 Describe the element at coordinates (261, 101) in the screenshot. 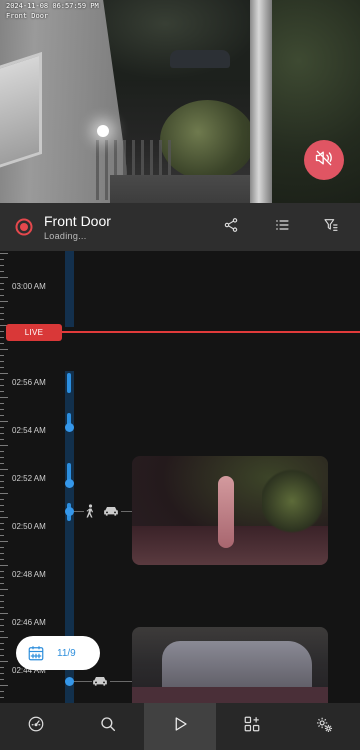

I see `feed-pillar` at that location.